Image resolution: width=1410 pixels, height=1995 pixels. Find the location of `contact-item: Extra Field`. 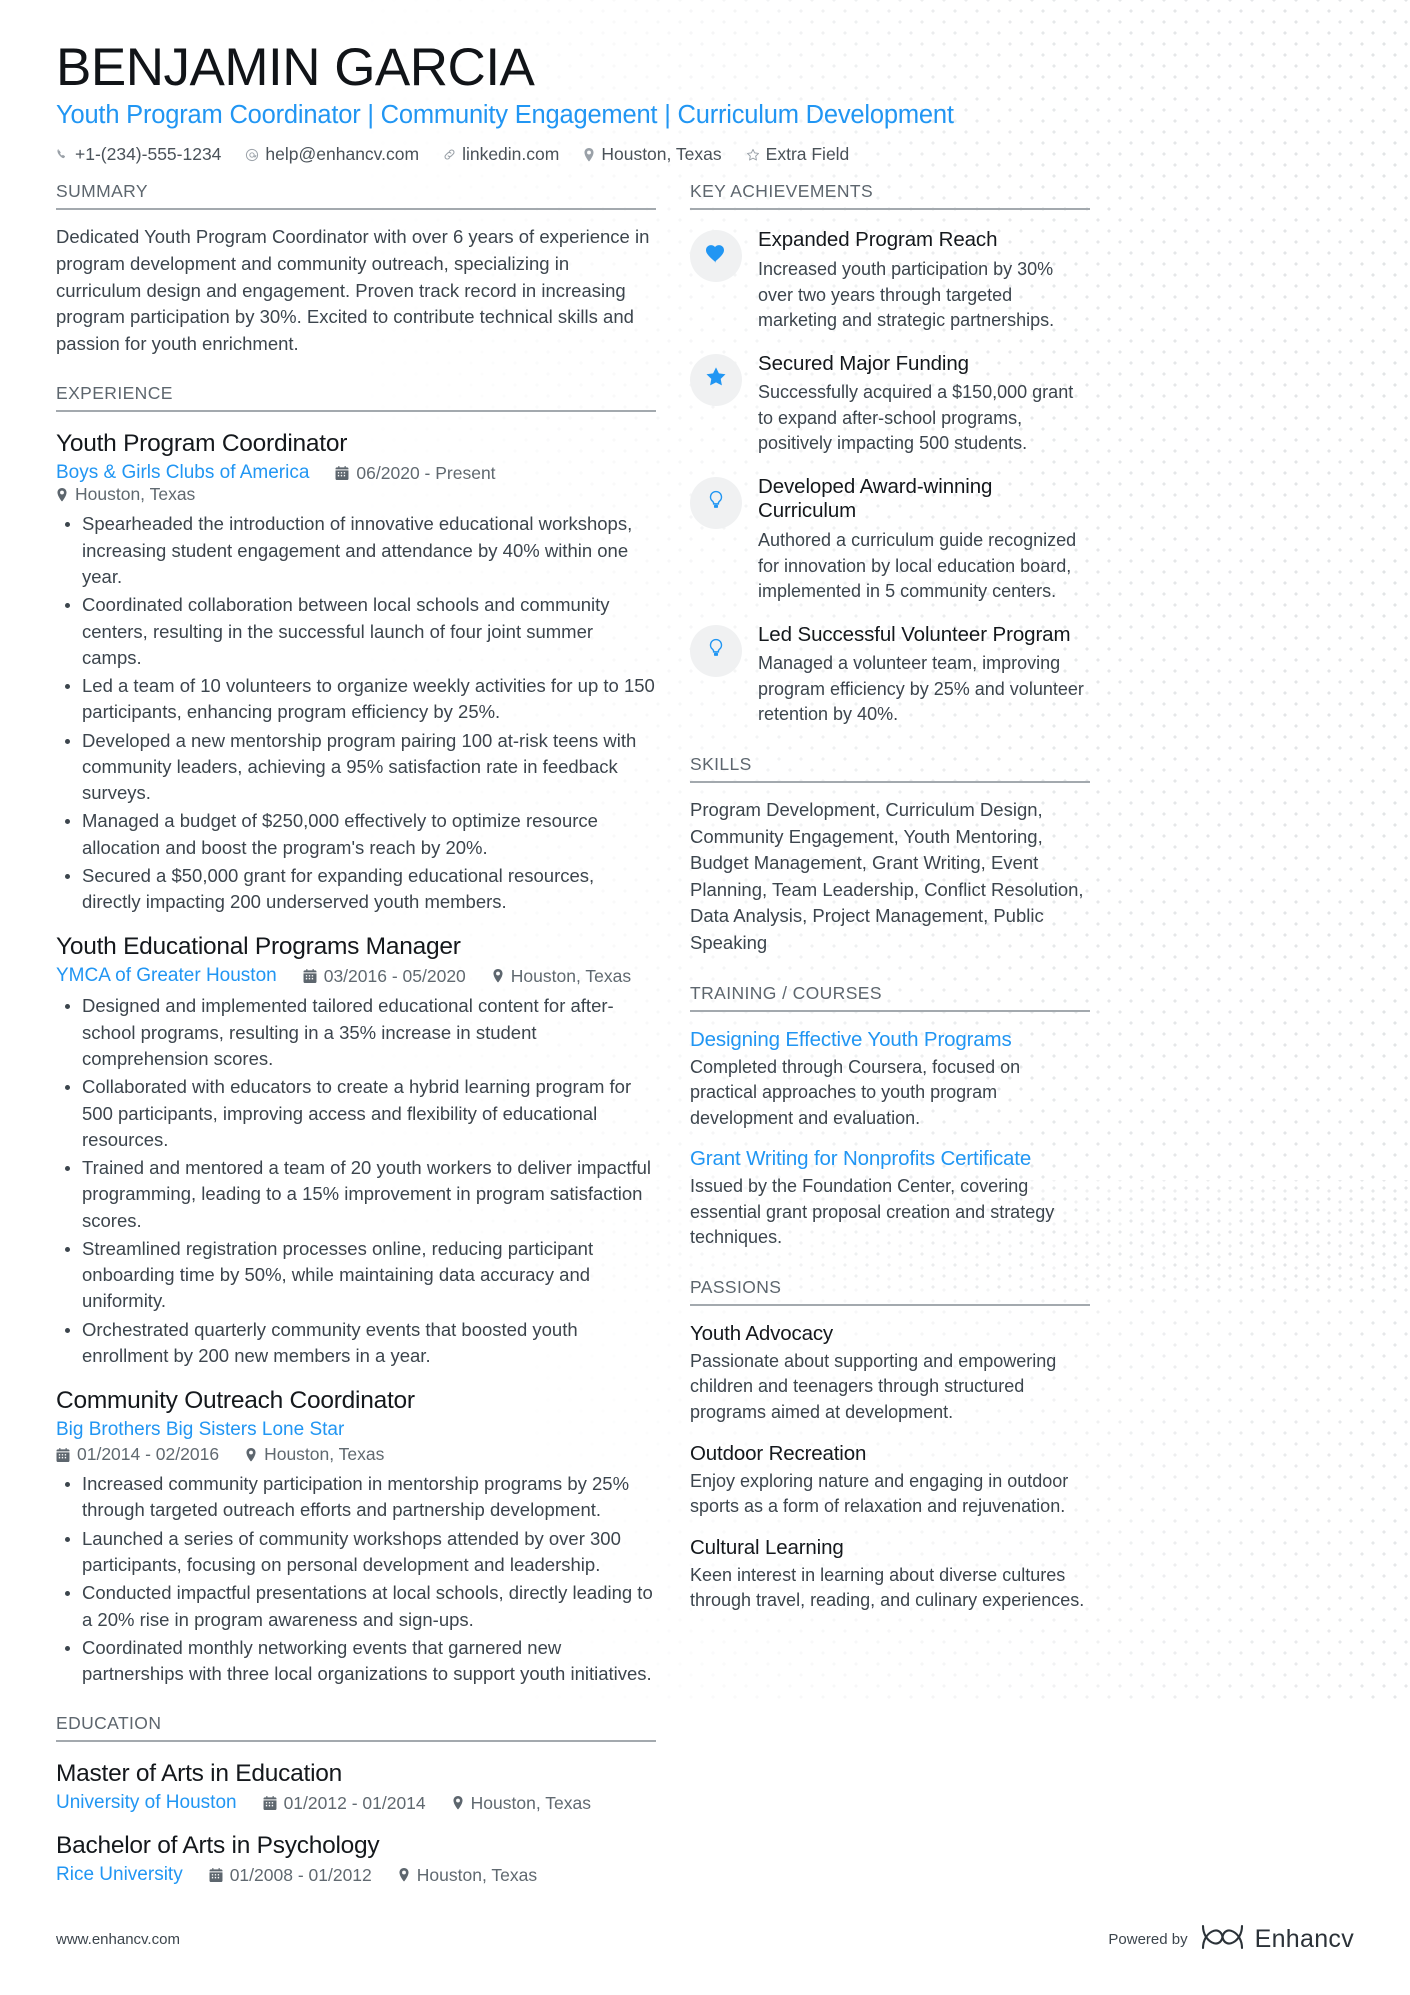

contact-item: Extra Field is located at coordinates (798, 154).